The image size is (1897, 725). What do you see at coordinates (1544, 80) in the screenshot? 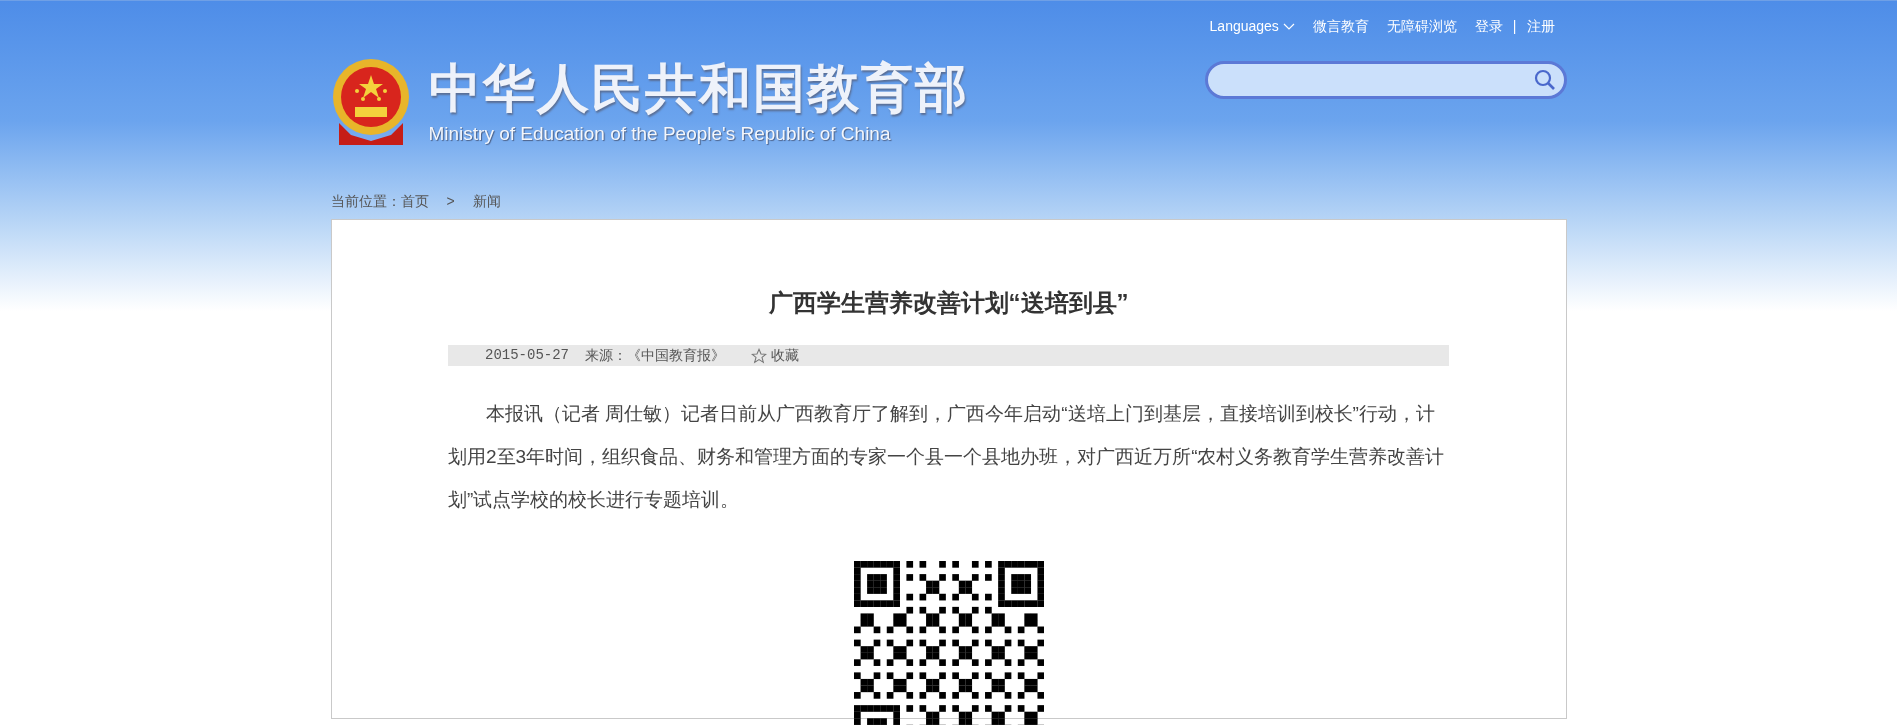
I see `search-icon` at bounding box center [1544, 80].